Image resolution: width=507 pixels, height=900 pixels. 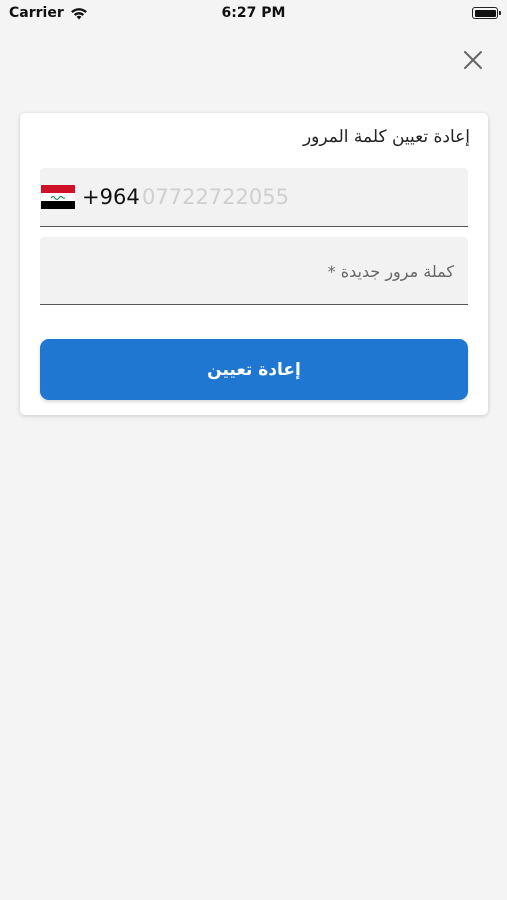 What do you see at coordinates (58, 189) in the screenshot?
I see `flag-stripe-red` at bounding box center [58, 189].